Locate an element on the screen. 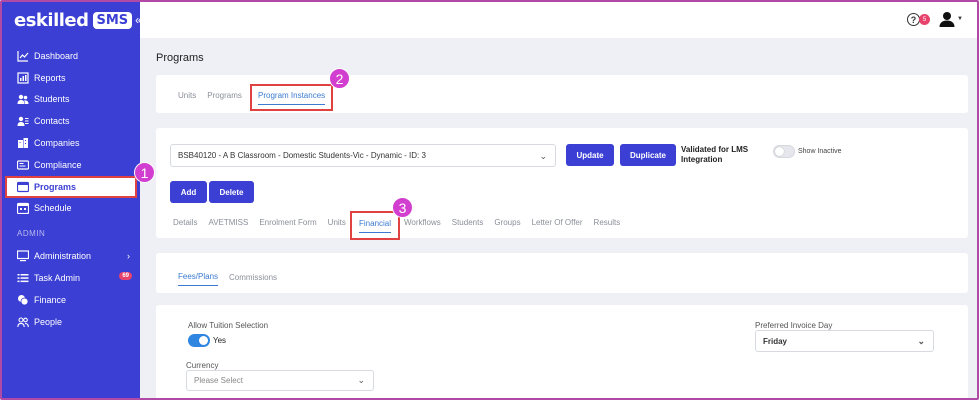 The height and width of the screenshot is (400, 979). sidebar-item-administration: Administration › is located at coordinates (71, 256).